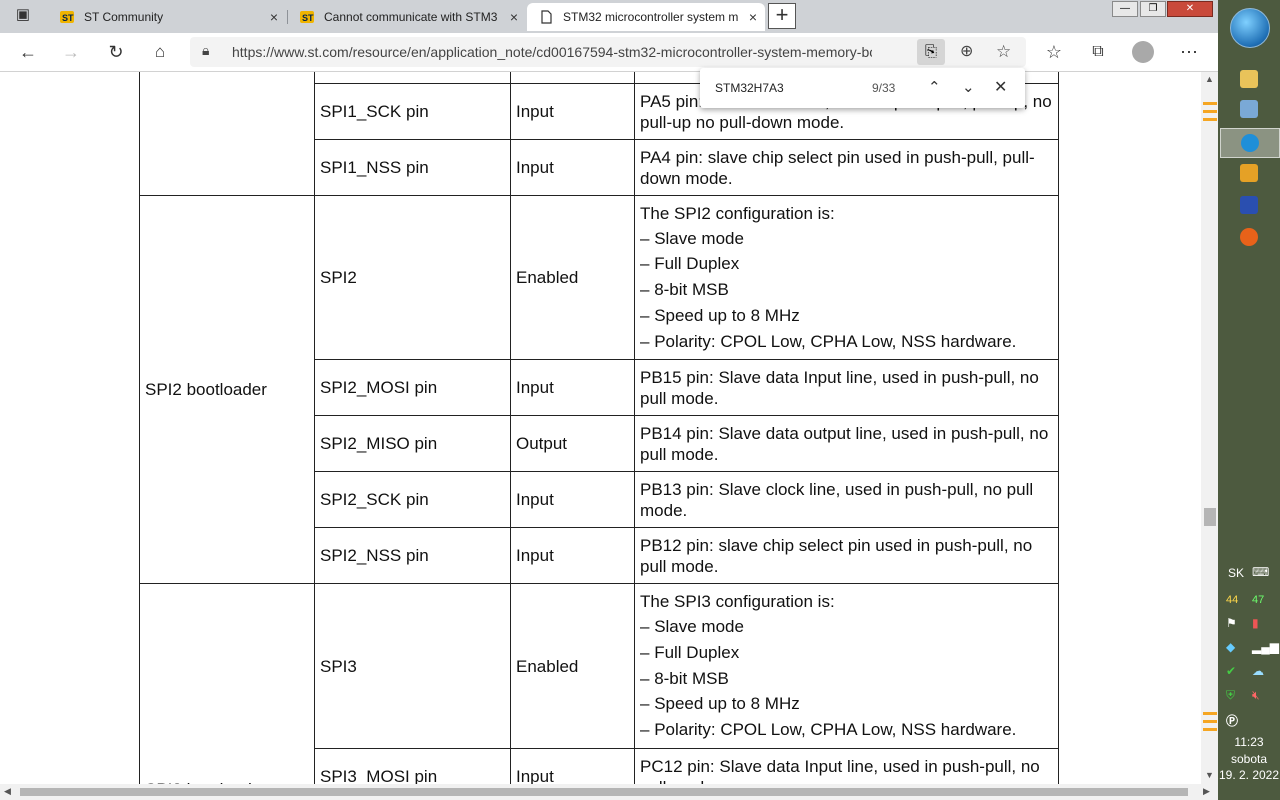 Image resolution: width=1280 pixels, height=800 pixels. I want to click on language-indicator: SK, so click(1236, 573).